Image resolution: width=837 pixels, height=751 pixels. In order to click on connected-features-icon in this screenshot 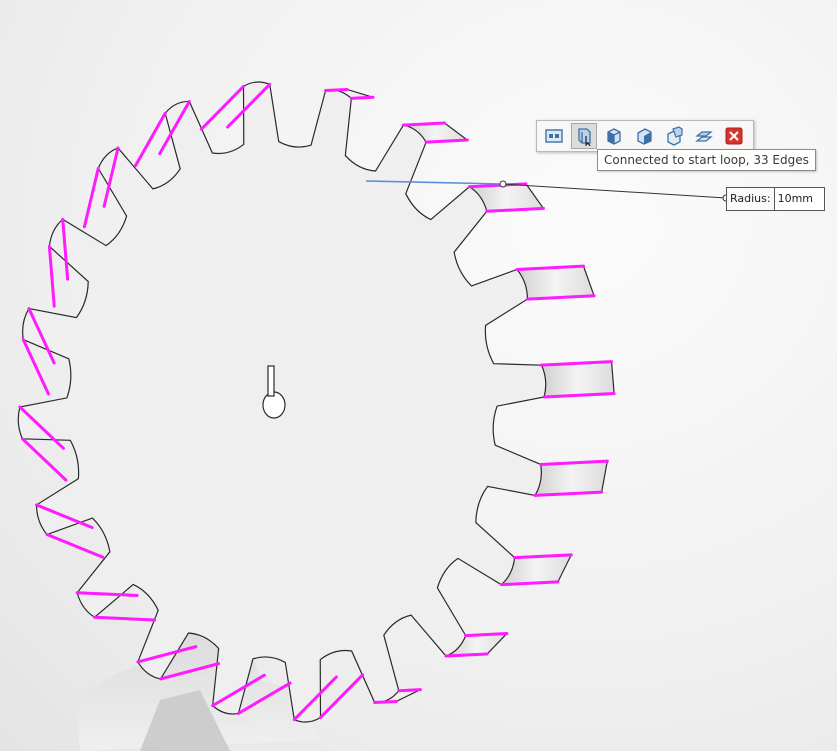, I will do `click(675, 136)`.